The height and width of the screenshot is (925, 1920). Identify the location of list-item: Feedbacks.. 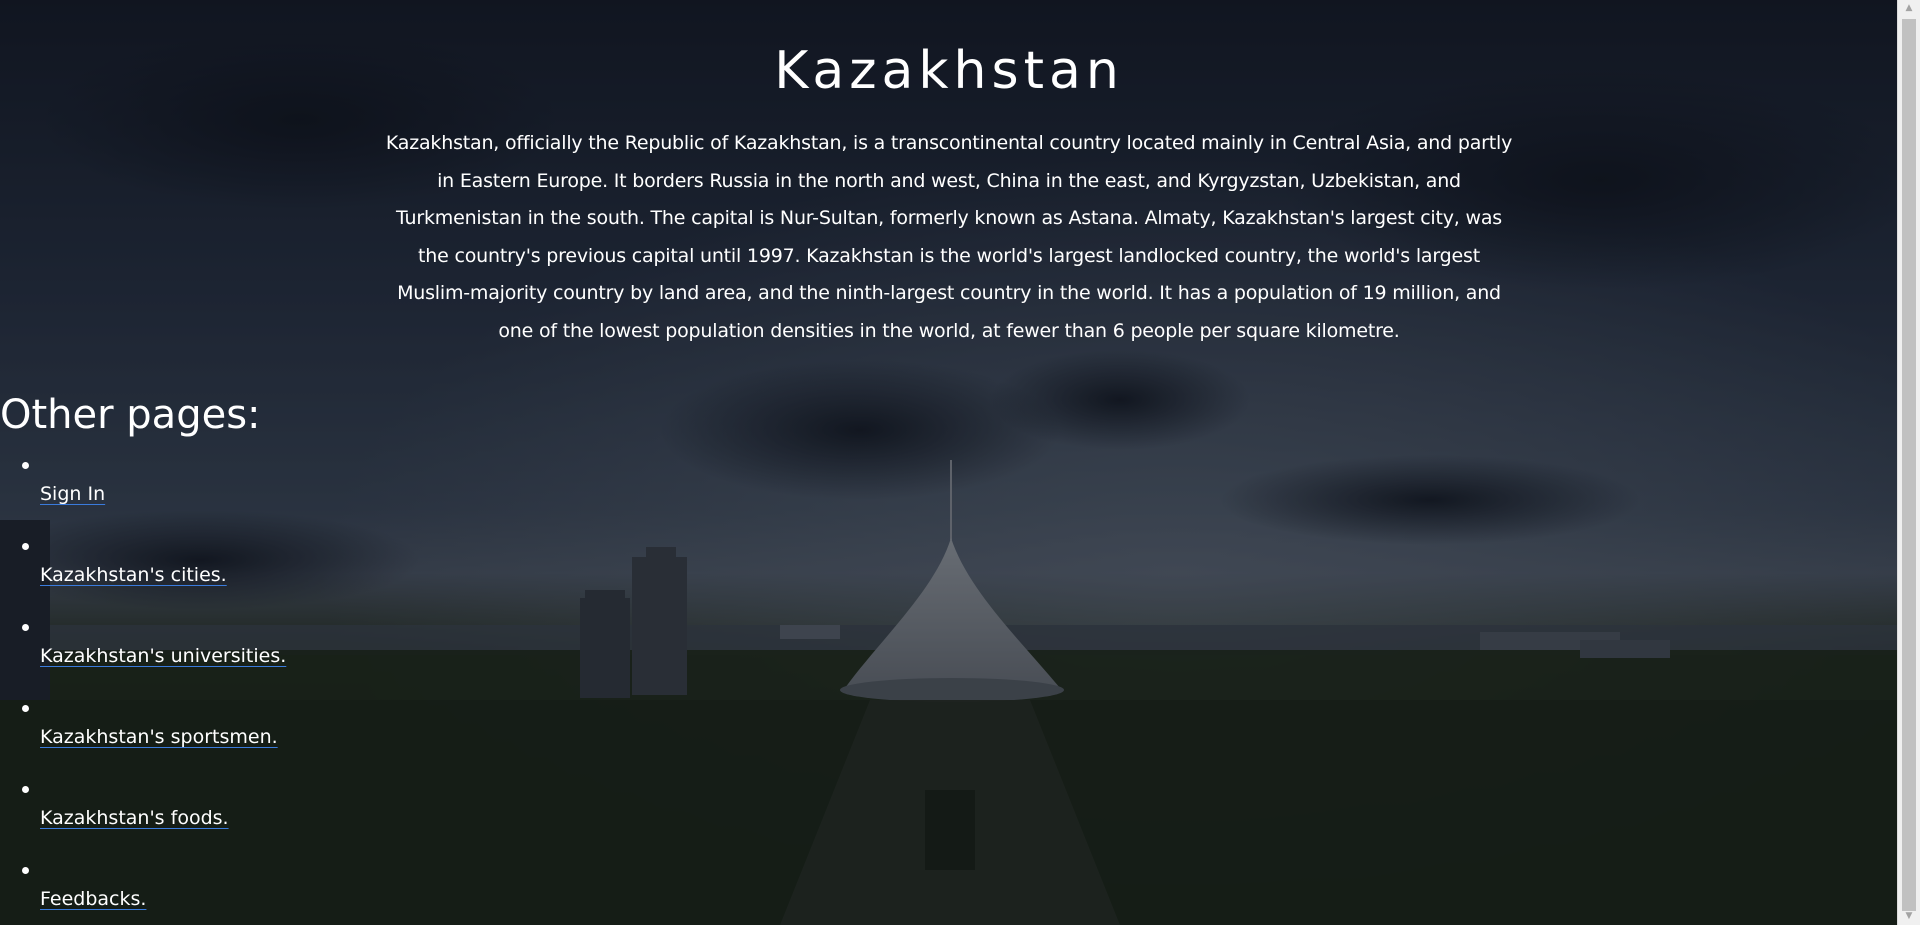
(200, 888).